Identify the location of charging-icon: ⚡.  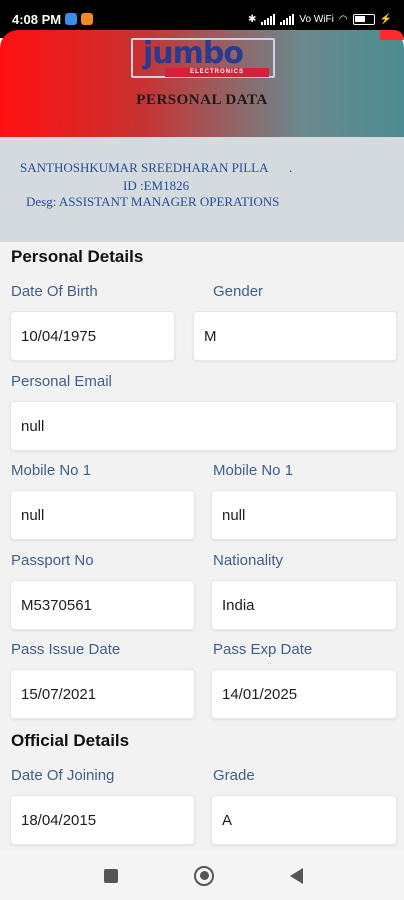
(385, 19).